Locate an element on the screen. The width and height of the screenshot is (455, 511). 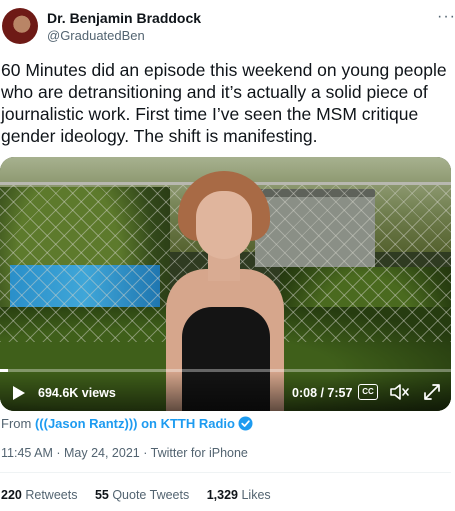
divider is located at coordinates (225, 472).